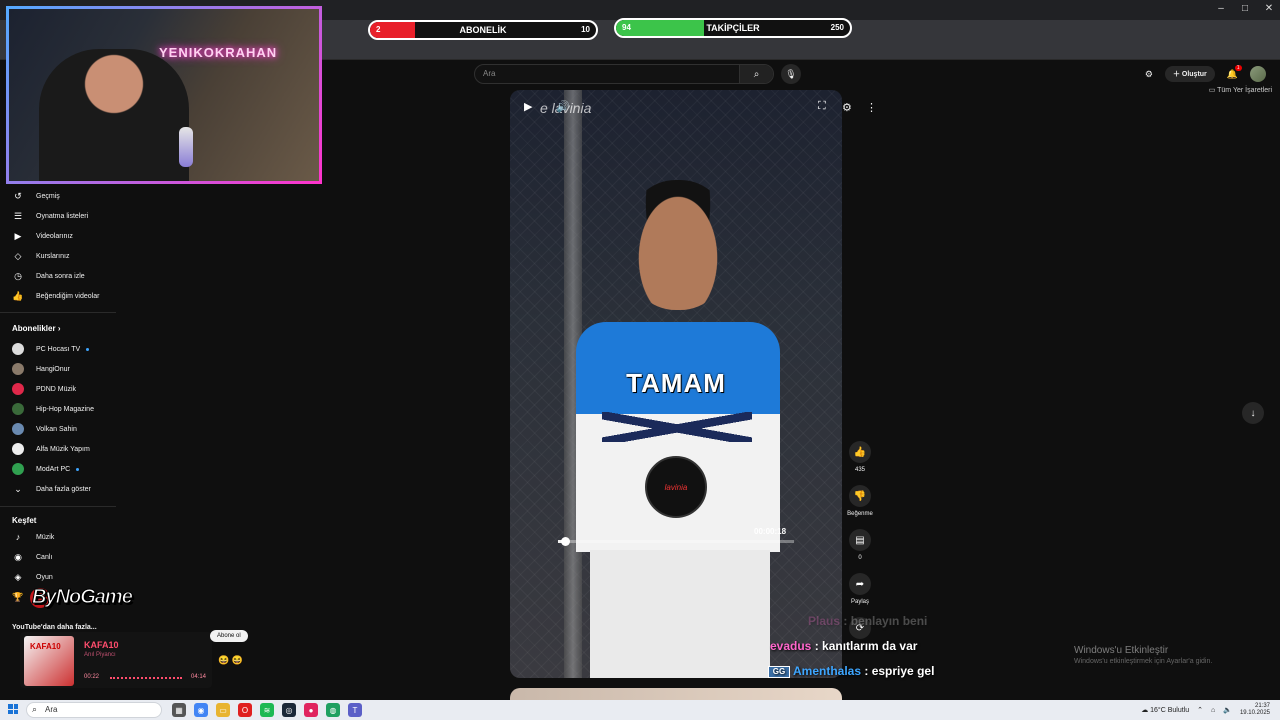 The height and width of the screenshot is (720, 1280). What do you see at coordinates (566, 541) in the screenshot?
I see `video-scrubber-handle` at bounding box center [566, 541].